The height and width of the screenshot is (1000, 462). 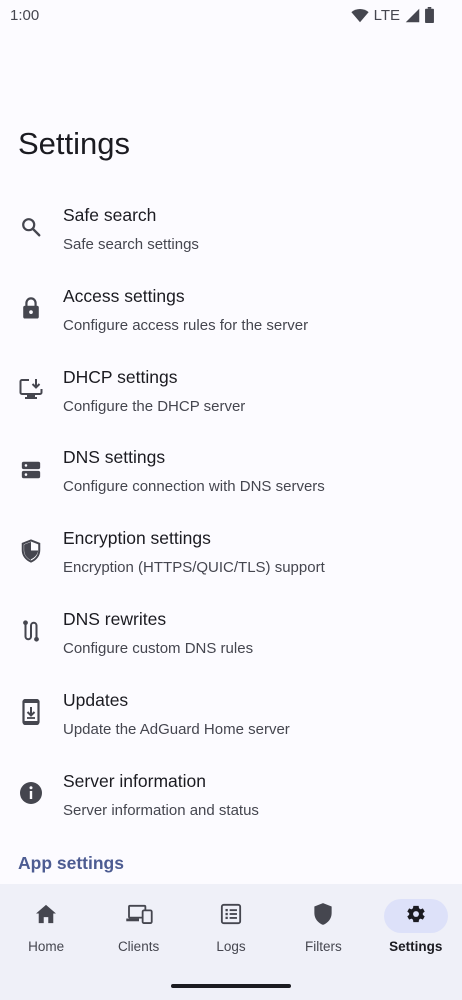 I want to click on info-icon, so click(x=31, y=793).